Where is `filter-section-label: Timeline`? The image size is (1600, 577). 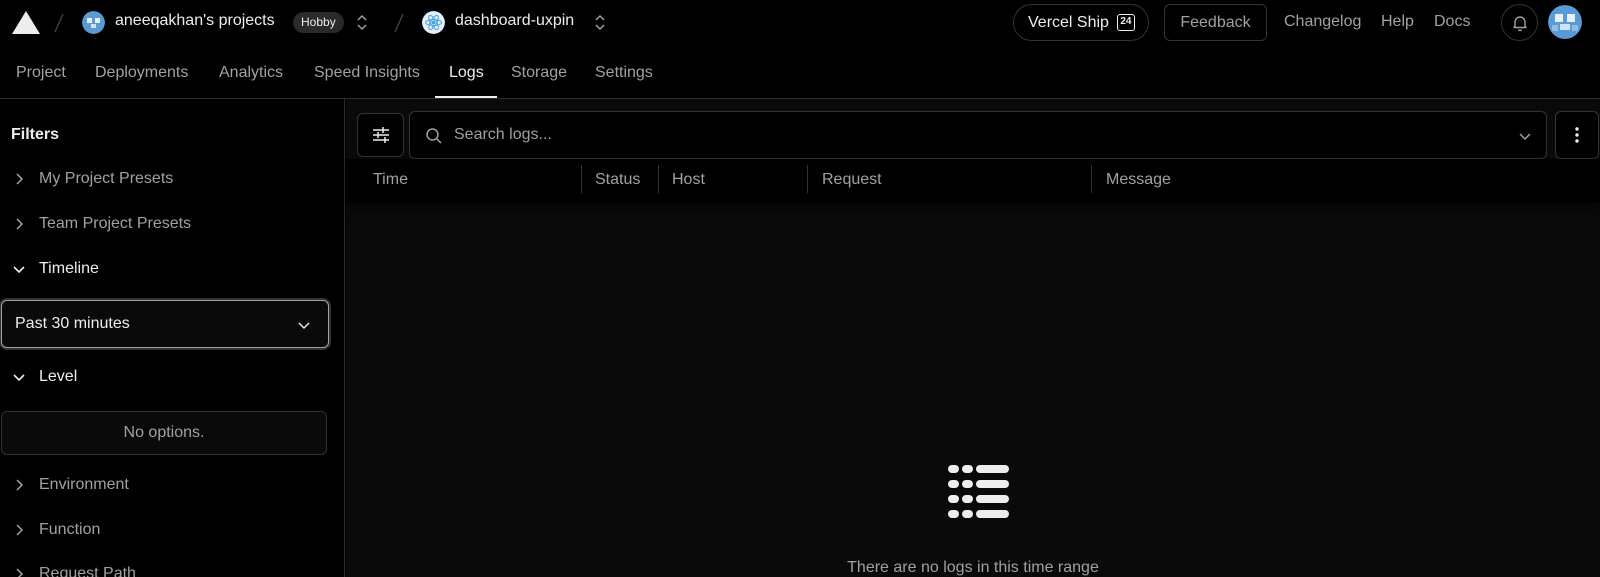 filter-section-label: Timeline is located at coordinates (69, 268).